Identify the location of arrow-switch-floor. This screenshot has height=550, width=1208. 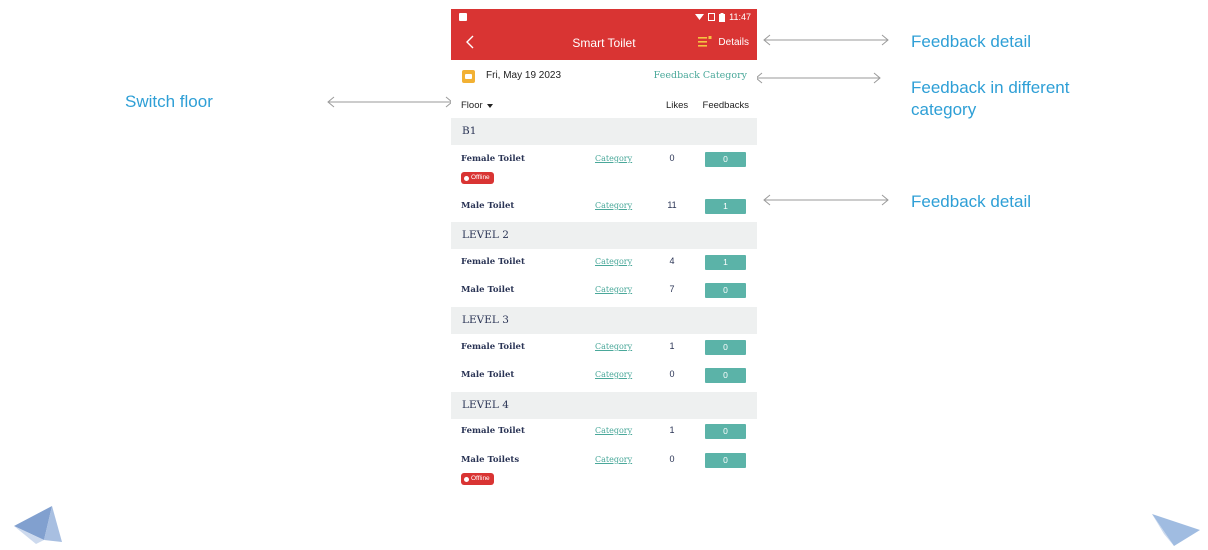
(390, 102).